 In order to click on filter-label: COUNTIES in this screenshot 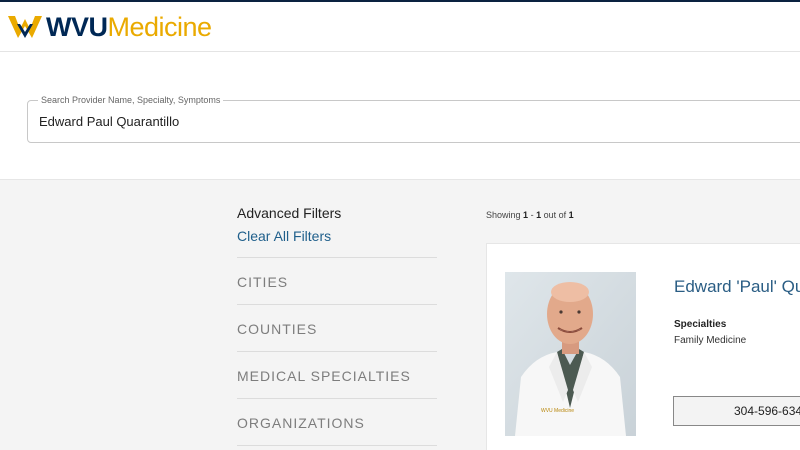, I will do `click(277, 329)`.